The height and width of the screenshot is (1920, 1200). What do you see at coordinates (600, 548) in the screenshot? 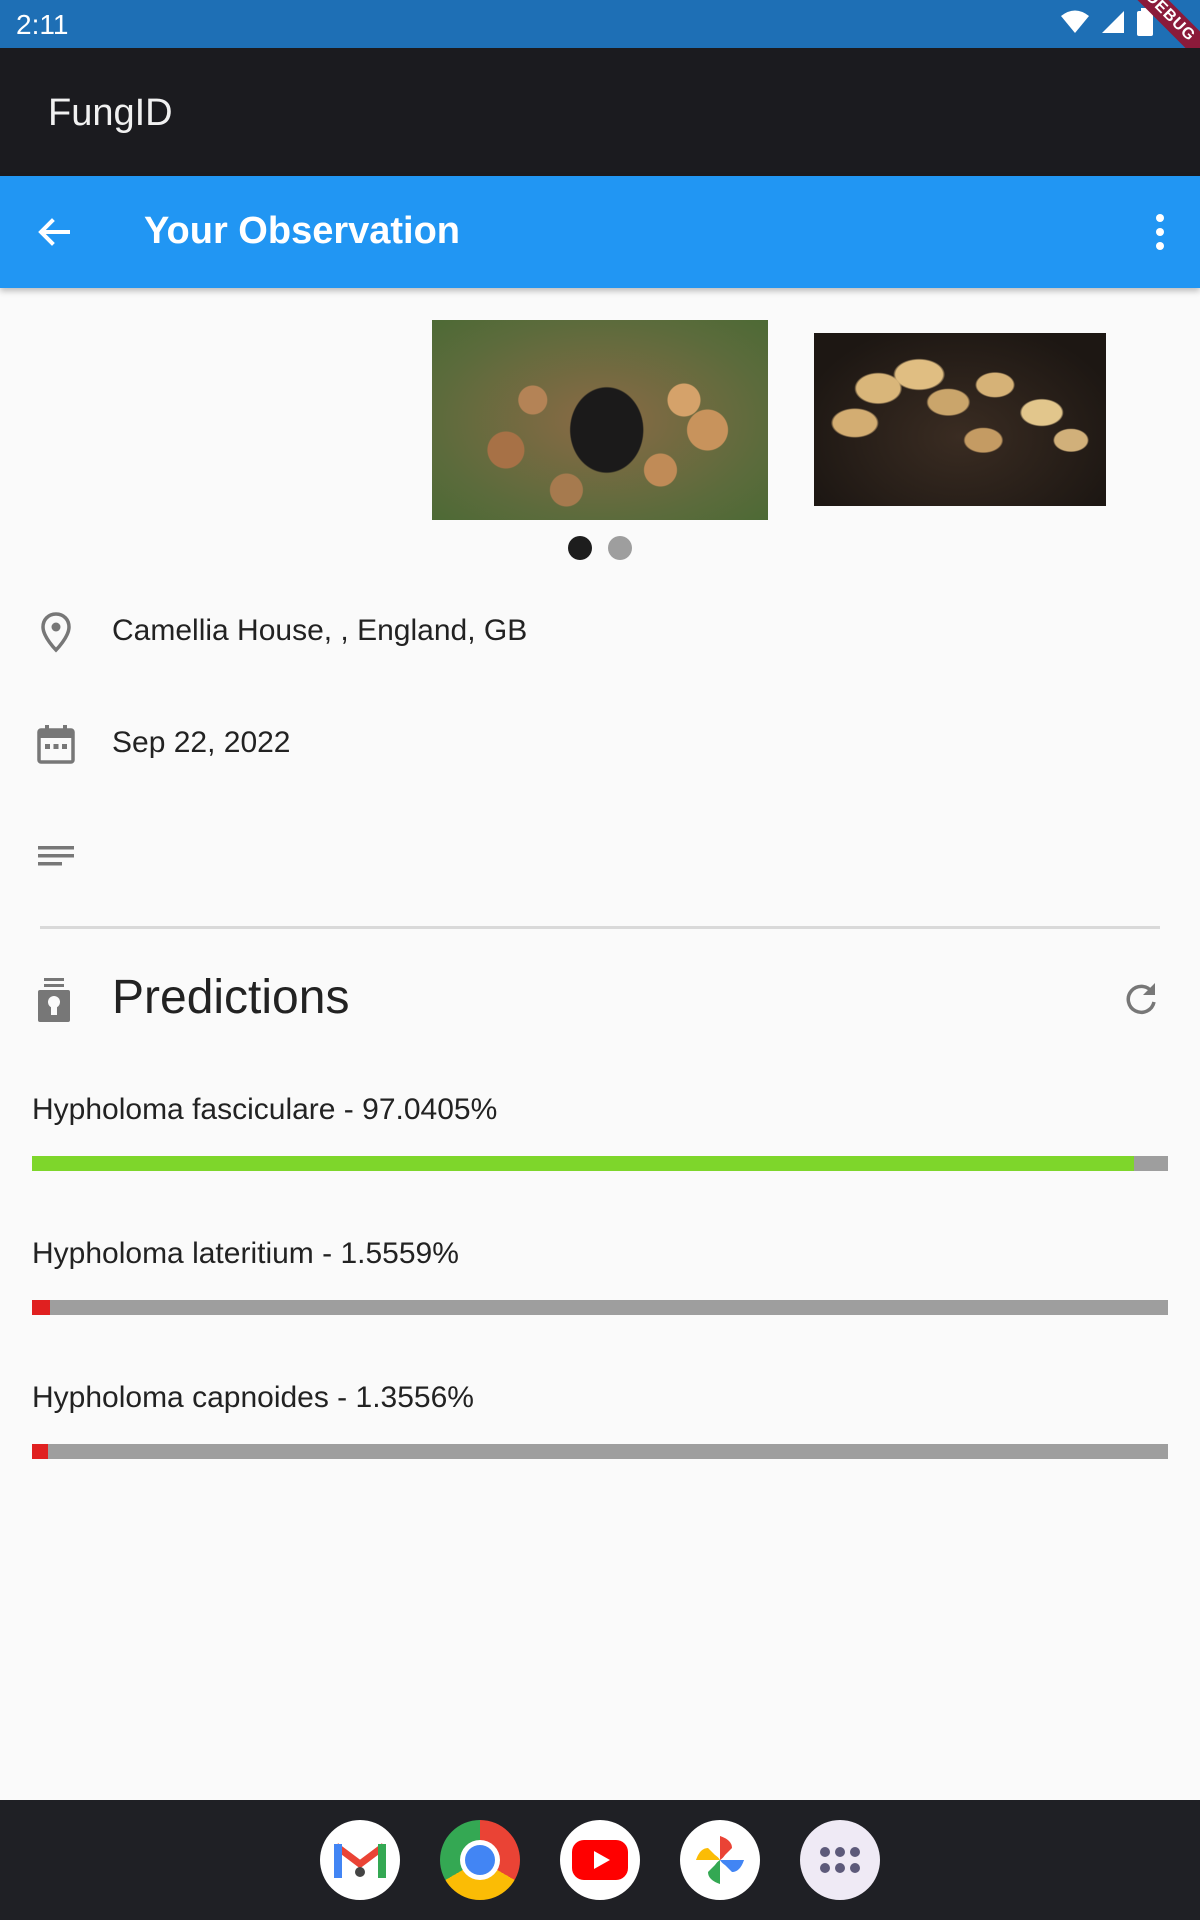
I see `carousel-indicator` at bounding box center [600, 548].